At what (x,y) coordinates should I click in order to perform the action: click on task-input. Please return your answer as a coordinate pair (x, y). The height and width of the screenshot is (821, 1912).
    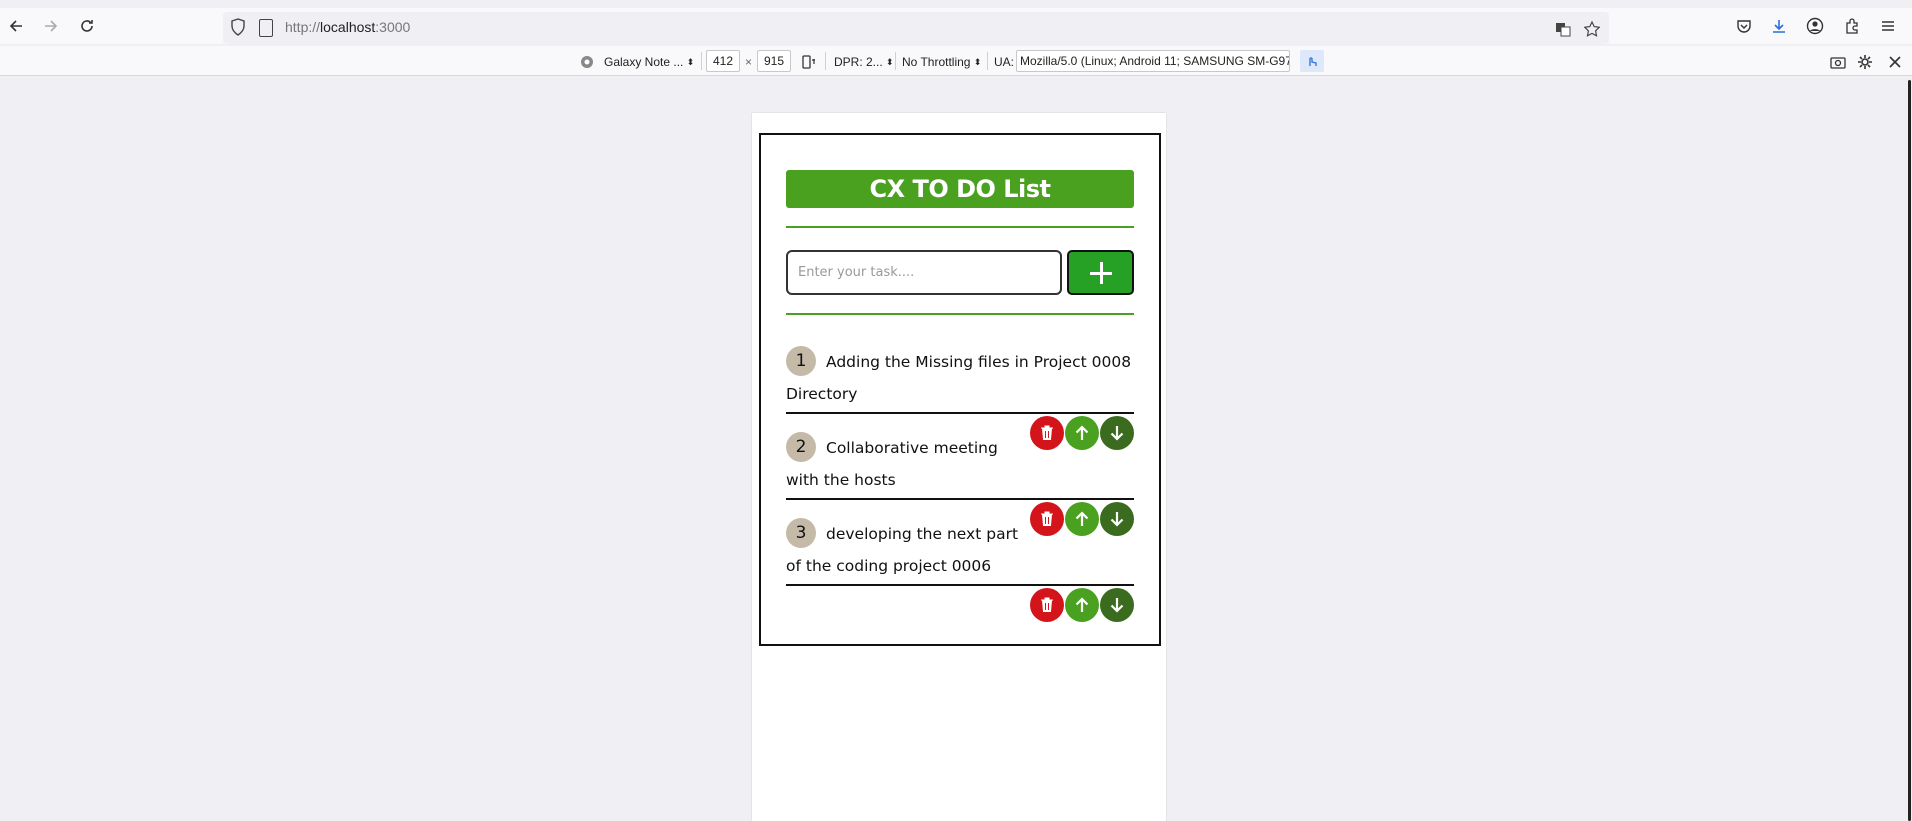
    Looking at the image, I should click on (924, 272).